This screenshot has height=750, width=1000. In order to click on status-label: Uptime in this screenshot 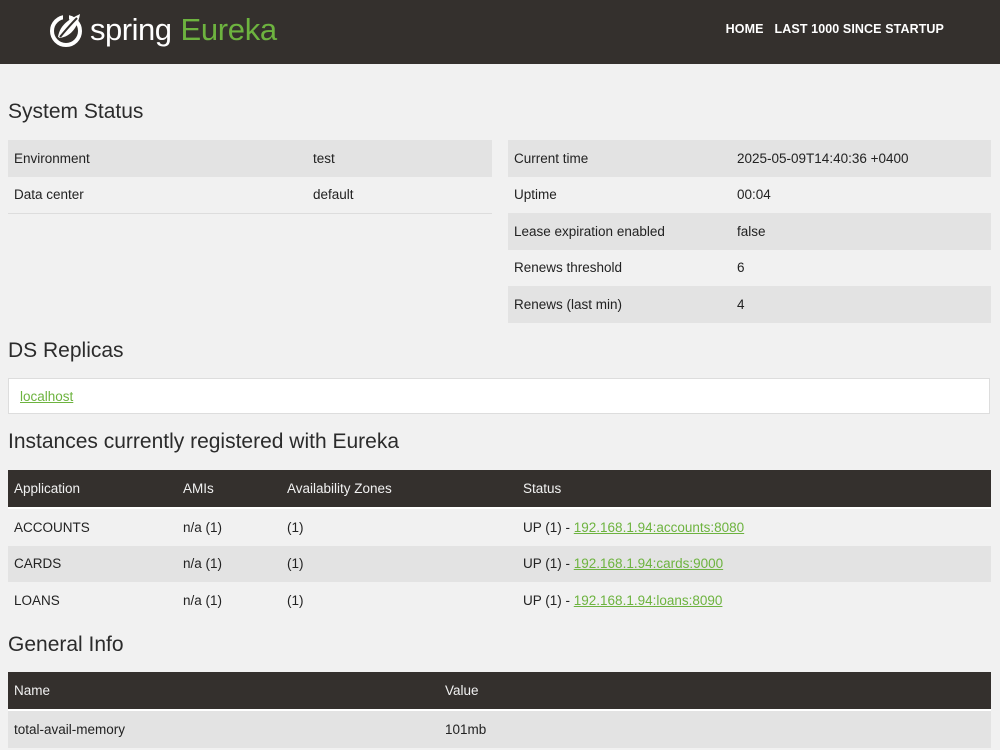, I will do `click(619, 194)`.